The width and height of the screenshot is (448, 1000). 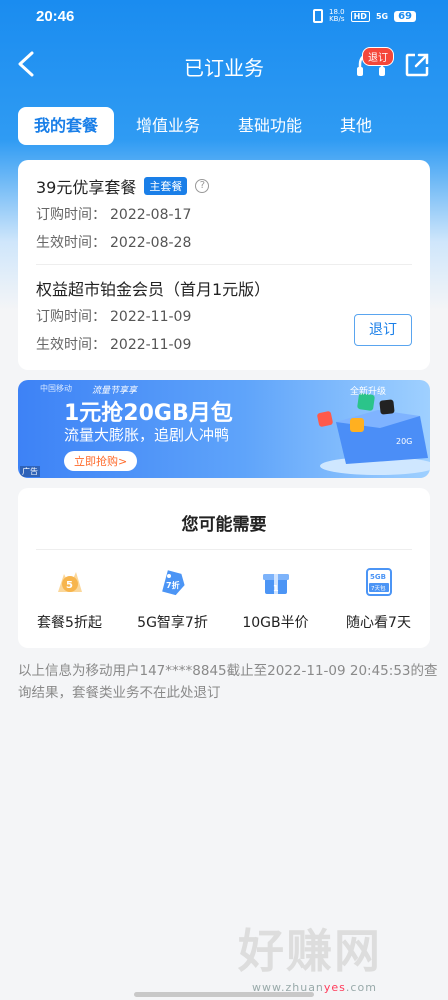 I want to click on effect-time-value: 2022-11-09, so click(x=151, y=345).